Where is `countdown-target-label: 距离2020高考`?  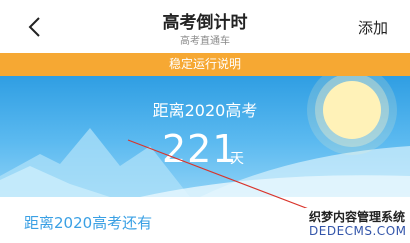 countdown-target-label: 距离2020高考 is located at coordinates (205, 110).